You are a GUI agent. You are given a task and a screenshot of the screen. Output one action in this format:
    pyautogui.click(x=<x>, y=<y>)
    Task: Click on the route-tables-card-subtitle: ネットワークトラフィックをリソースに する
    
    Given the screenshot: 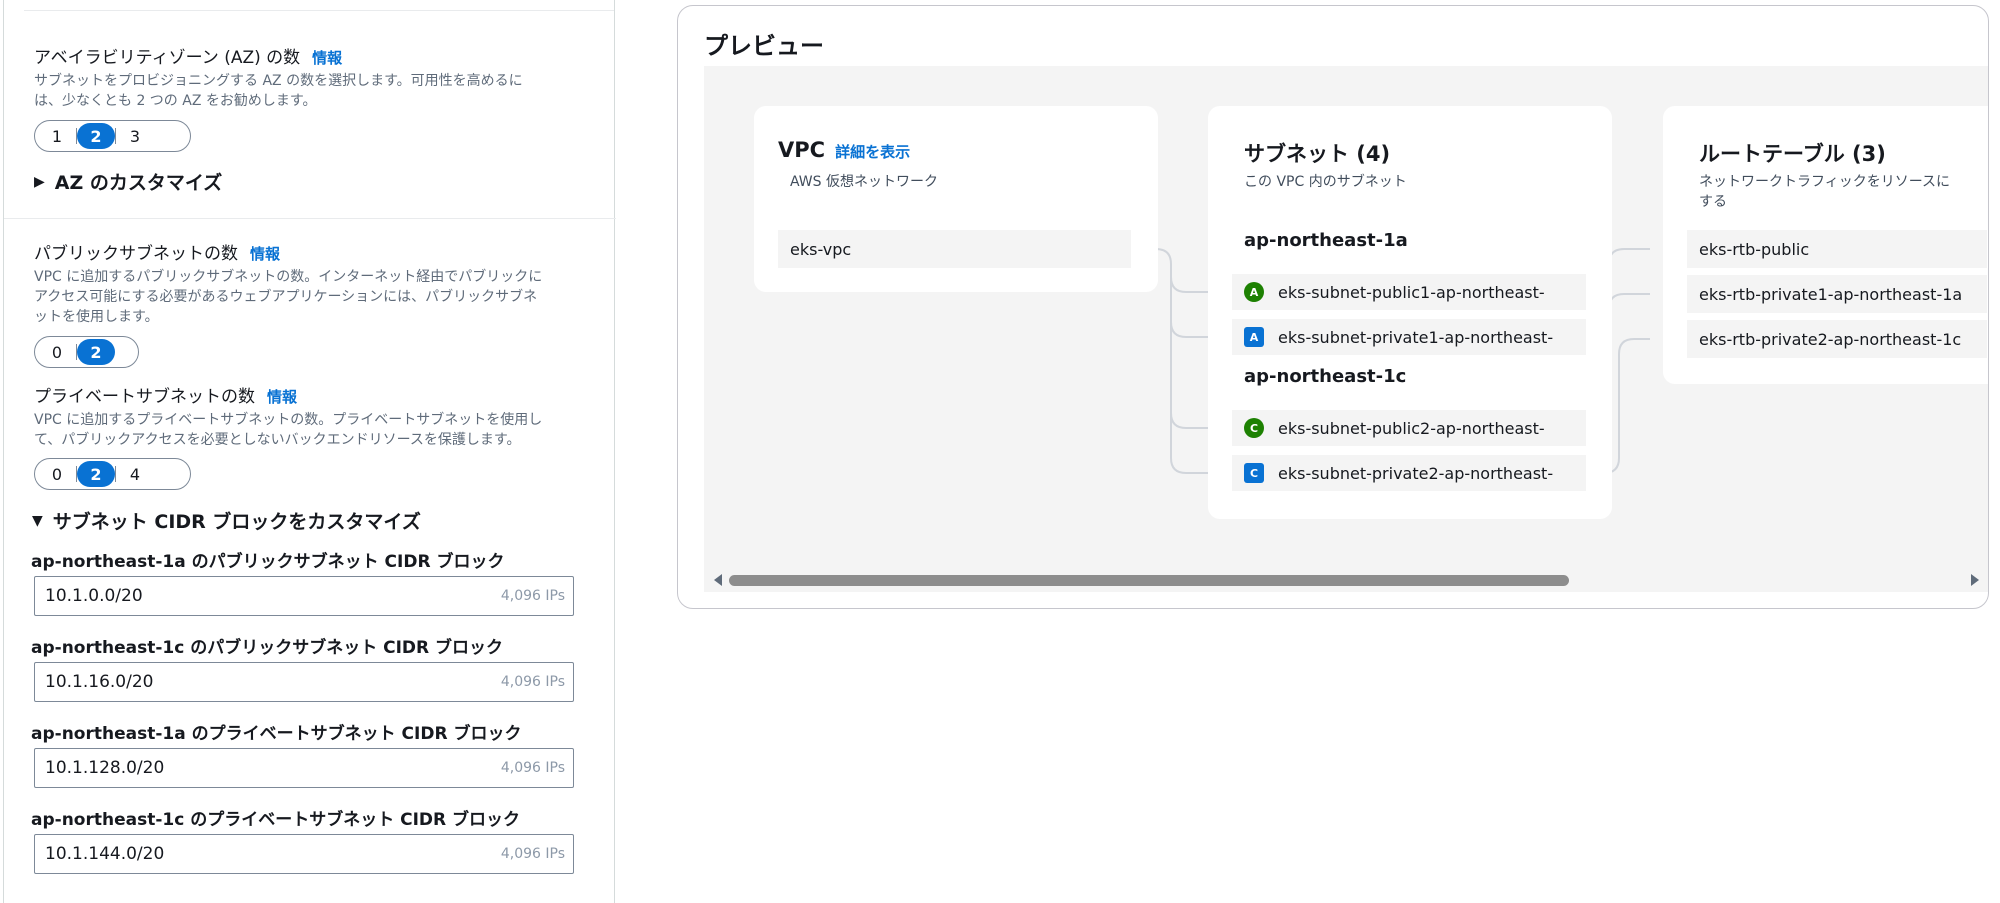 What is the action you would take?
    pyautogui.click(x=1843, y=192)
    